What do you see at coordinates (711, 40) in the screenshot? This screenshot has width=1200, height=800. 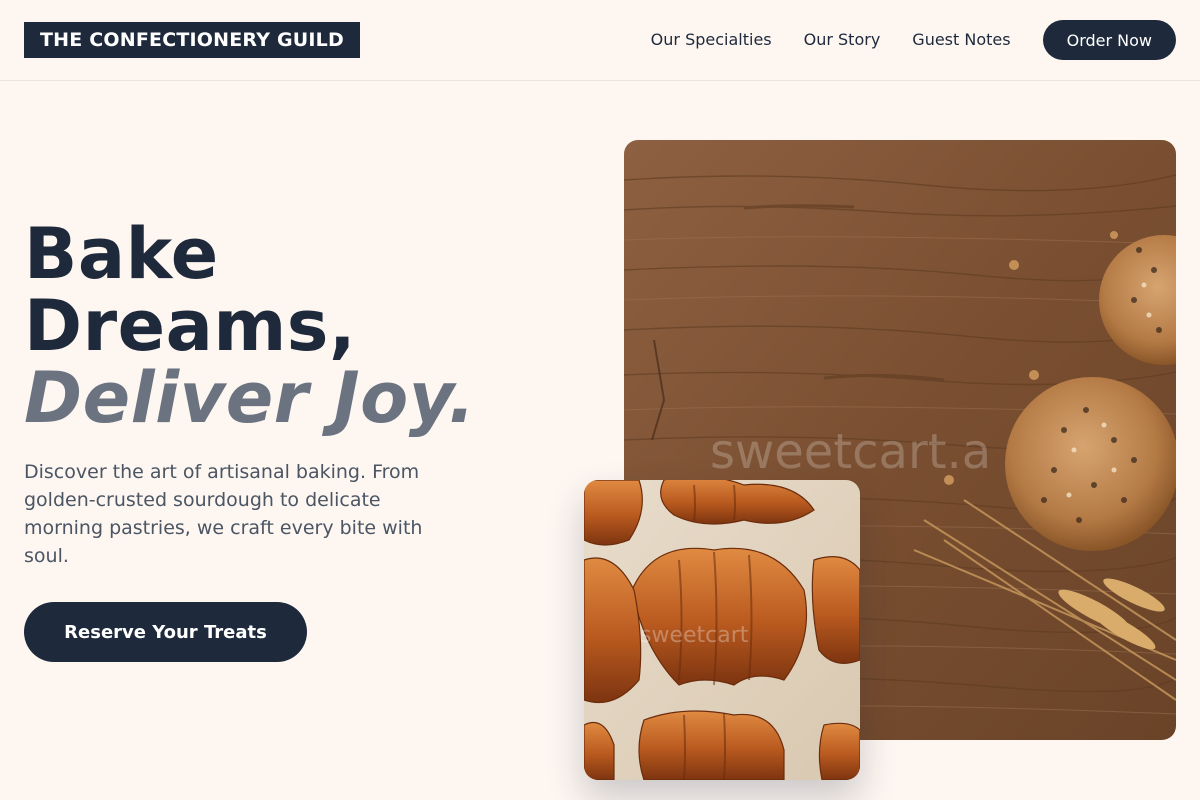 I see `nav-link-specialties: Our Specialties` at bounding box center [711, 40].